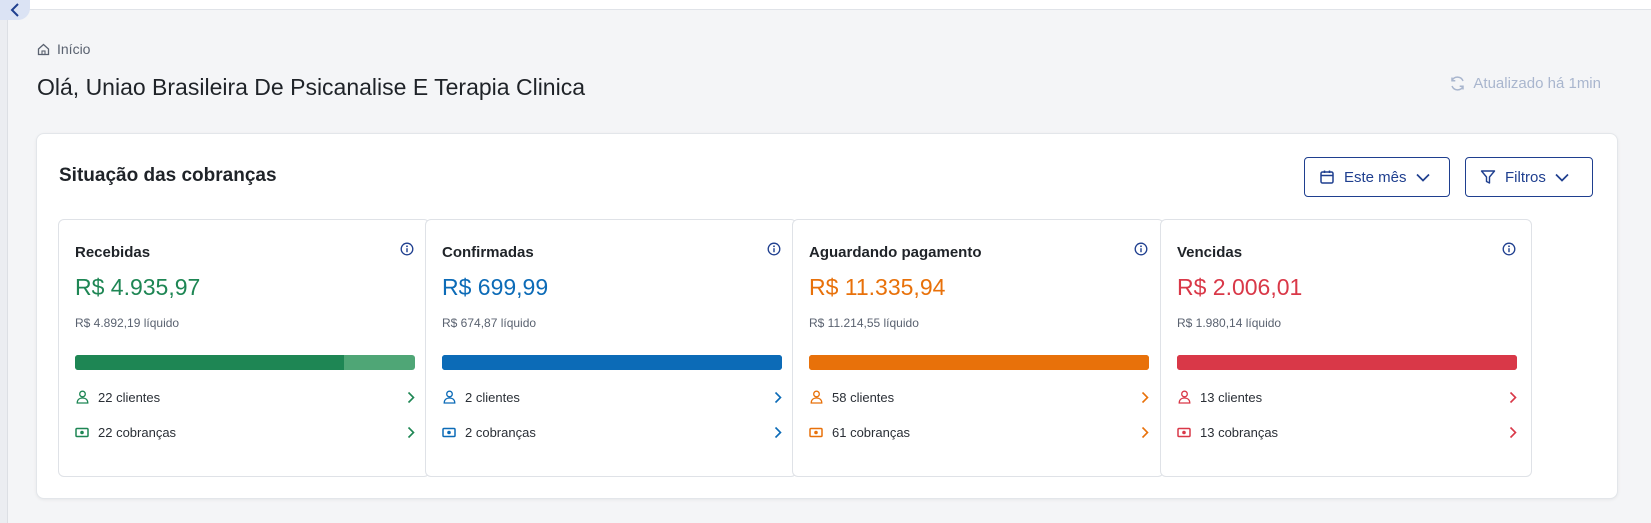 The image size is (1651, 523). I want to click on card-title: Confirmadas, so click(488, 252).